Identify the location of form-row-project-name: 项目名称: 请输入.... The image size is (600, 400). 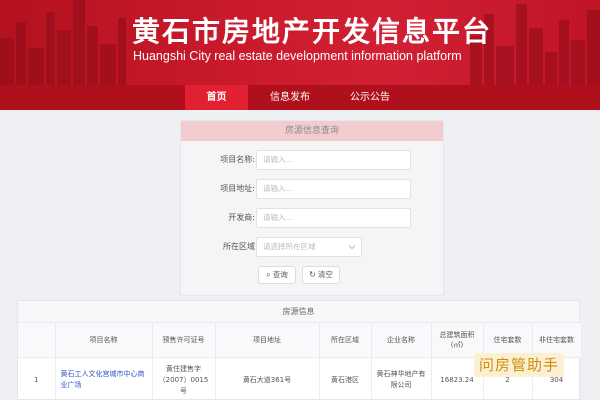
(313, 160).